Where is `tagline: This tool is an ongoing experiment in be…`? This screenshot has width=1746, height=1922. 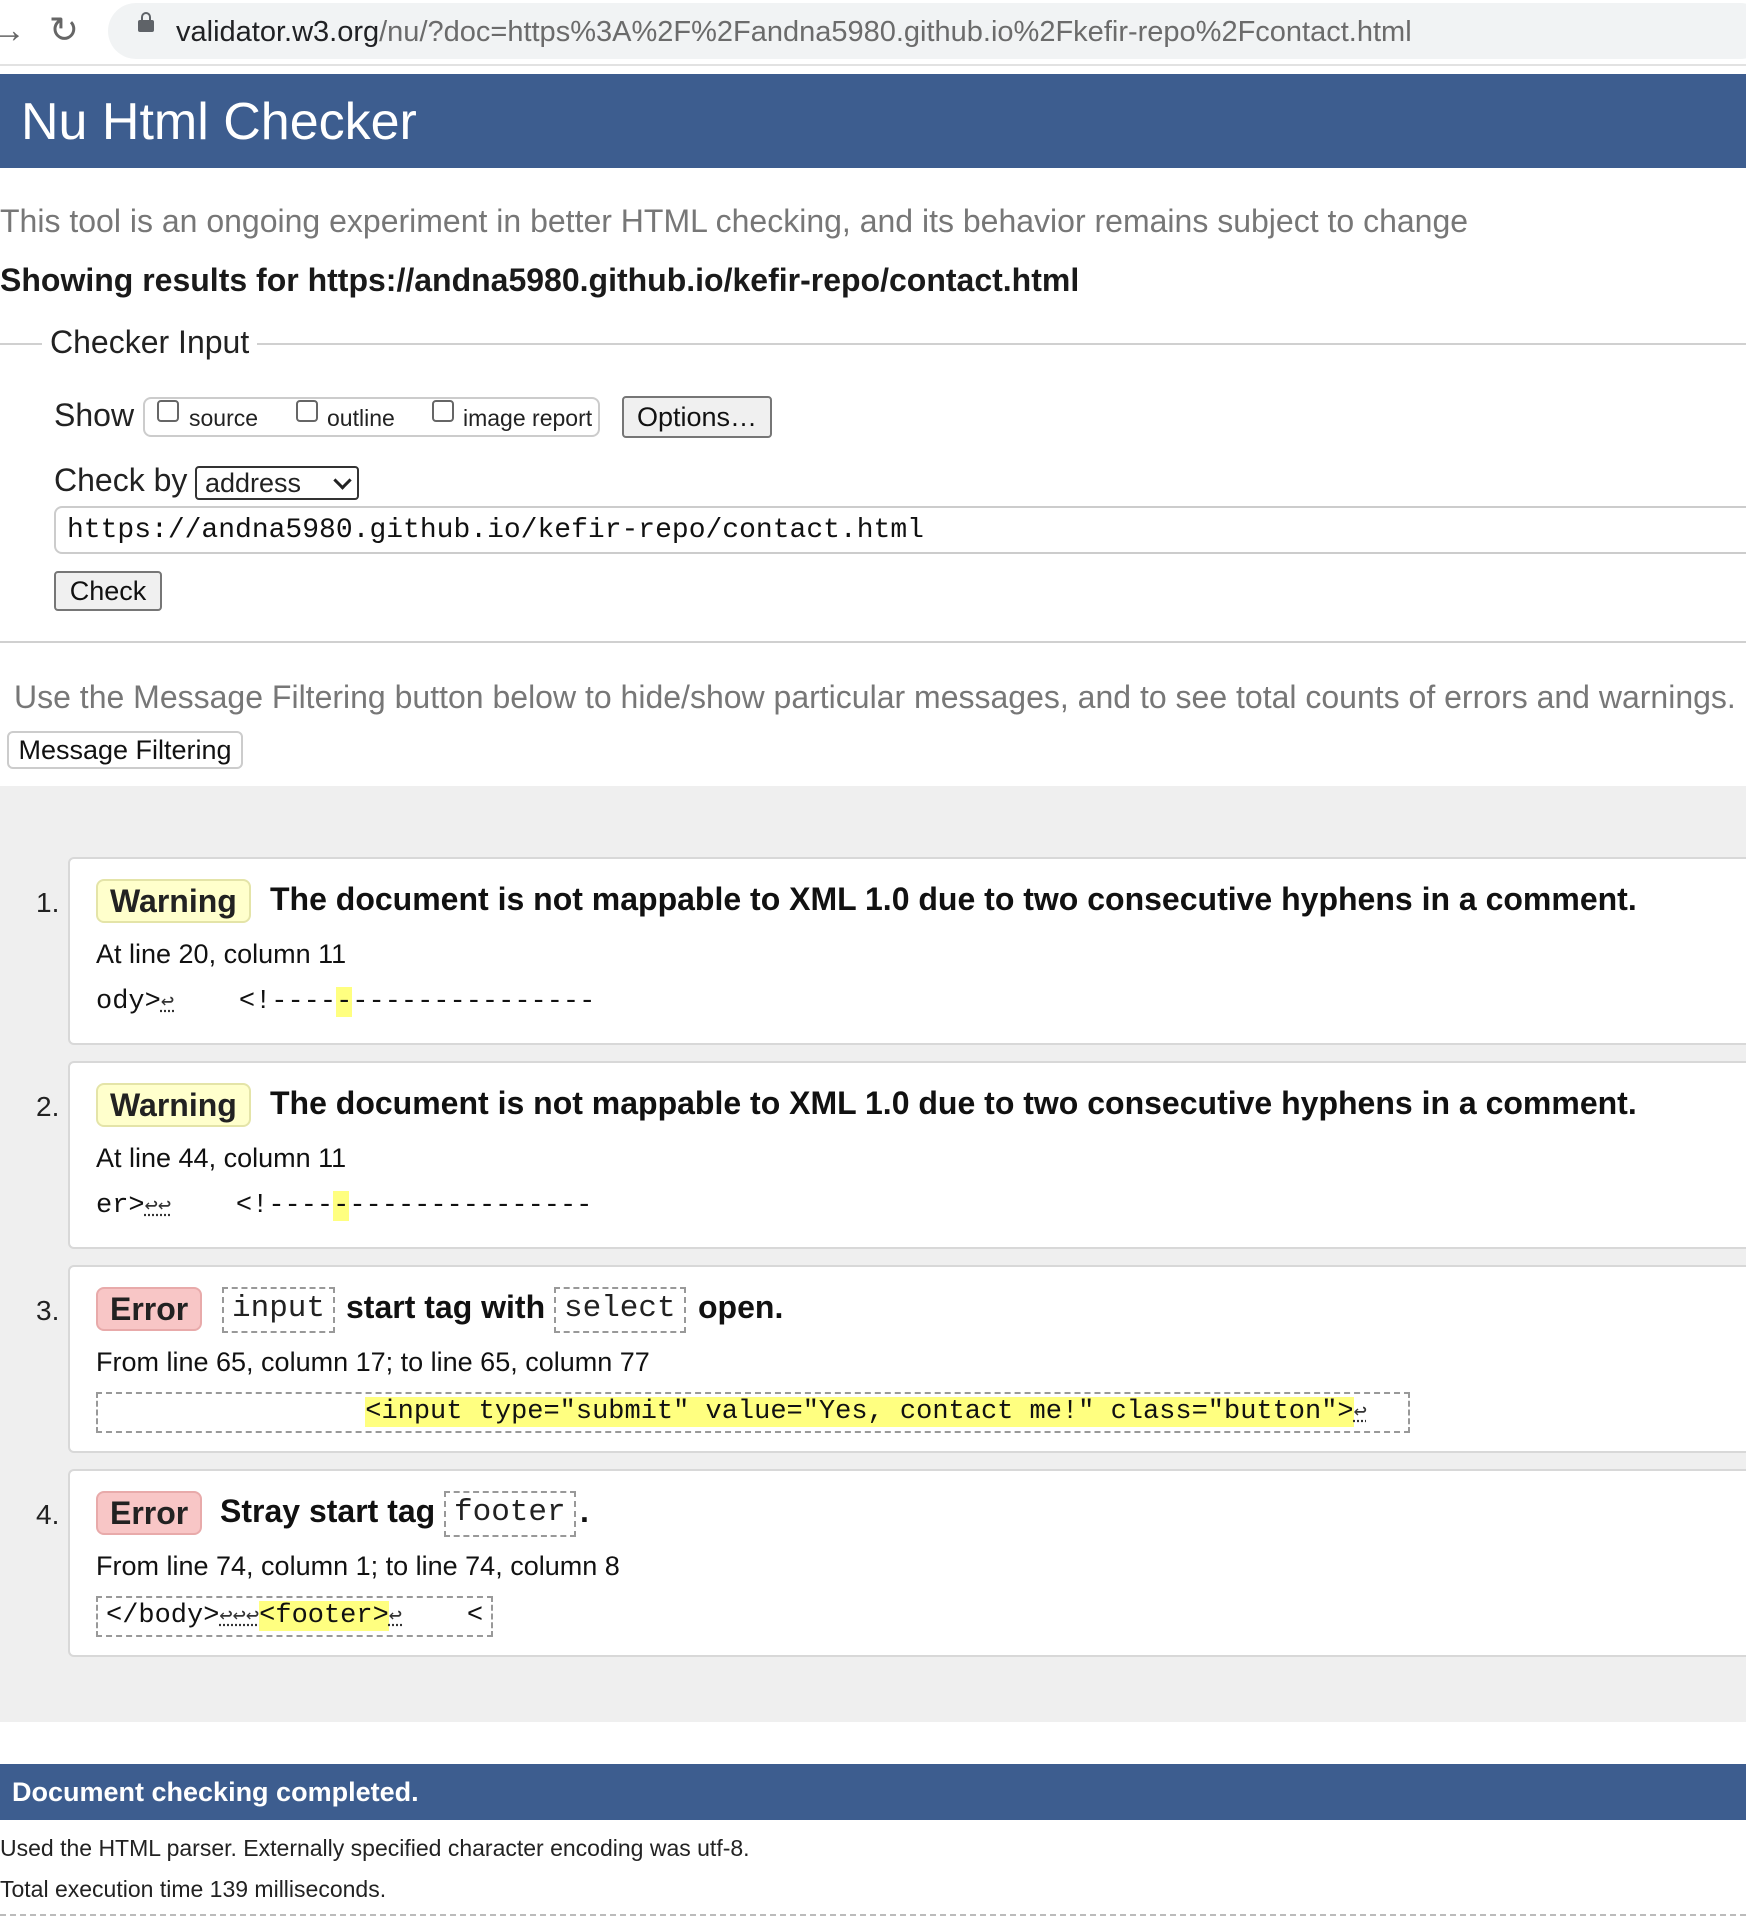
tagline: This tool is an ongoing experiment in be… is located at coordinates (734, 221).